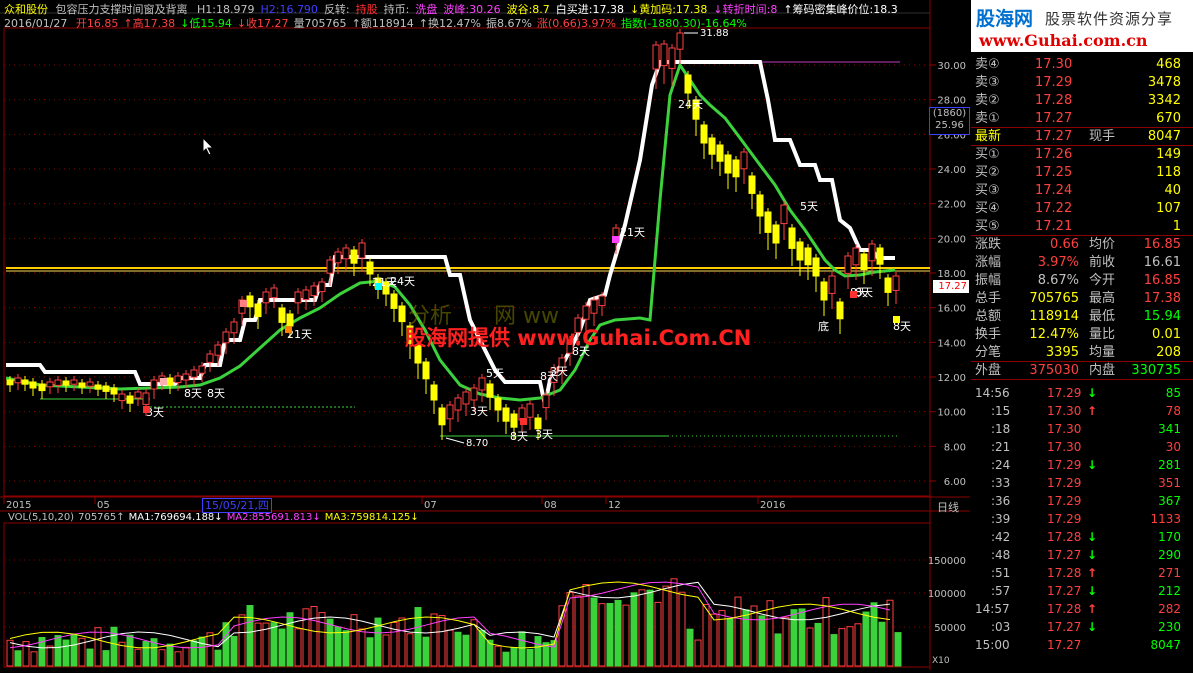 The image size is (1193, 673). What do you see at coordinates (18, 505) in the screenshot?
I see `time-axis-label: 2015` at bounding box center [18, 505].